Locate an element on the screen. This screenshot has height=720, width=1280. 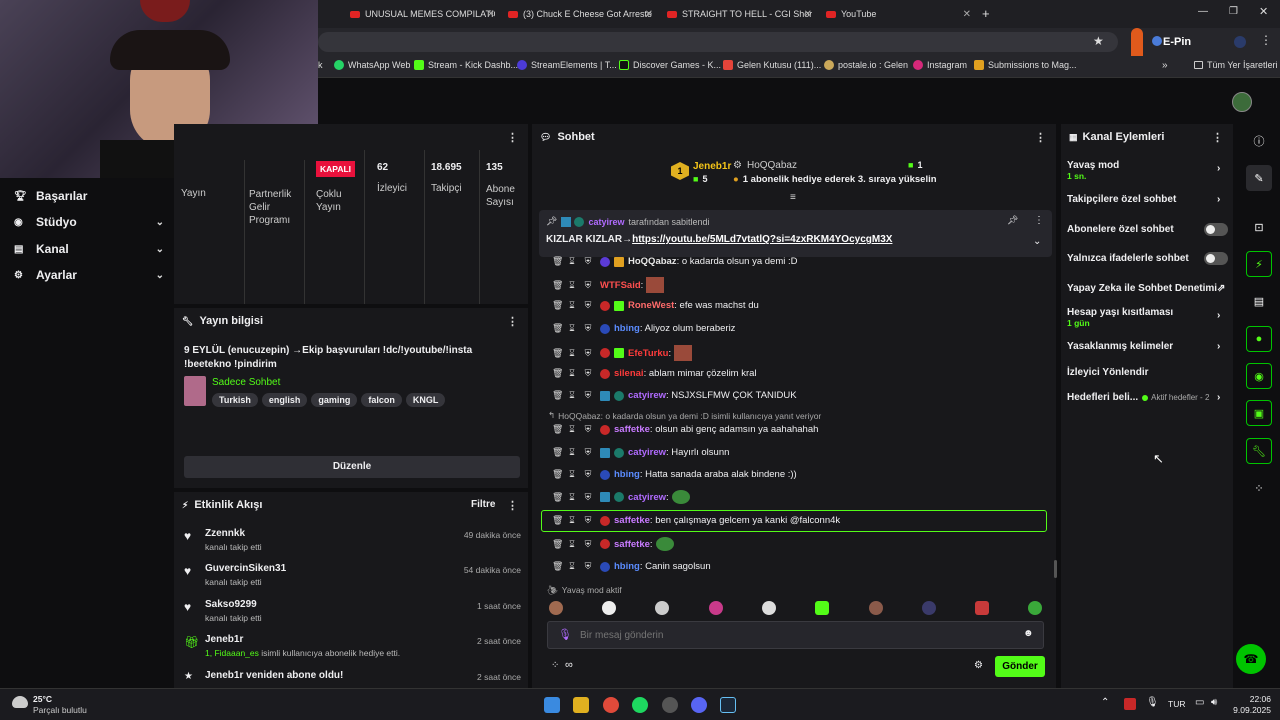
user-avatar is located at coordinates (1242, 102).